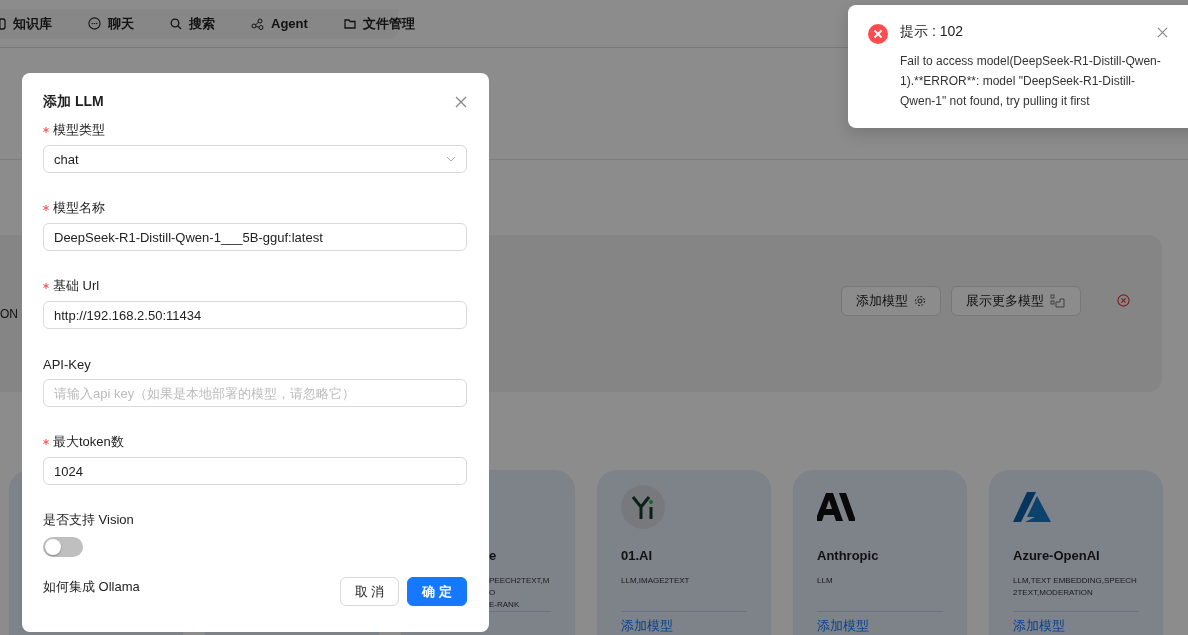 The width and height of the screenshot is (1188, 635). What do you see at coordinates (279, 23) in the screenshot?
I see `nav-item: Agent` at bounding box center [279, 23].